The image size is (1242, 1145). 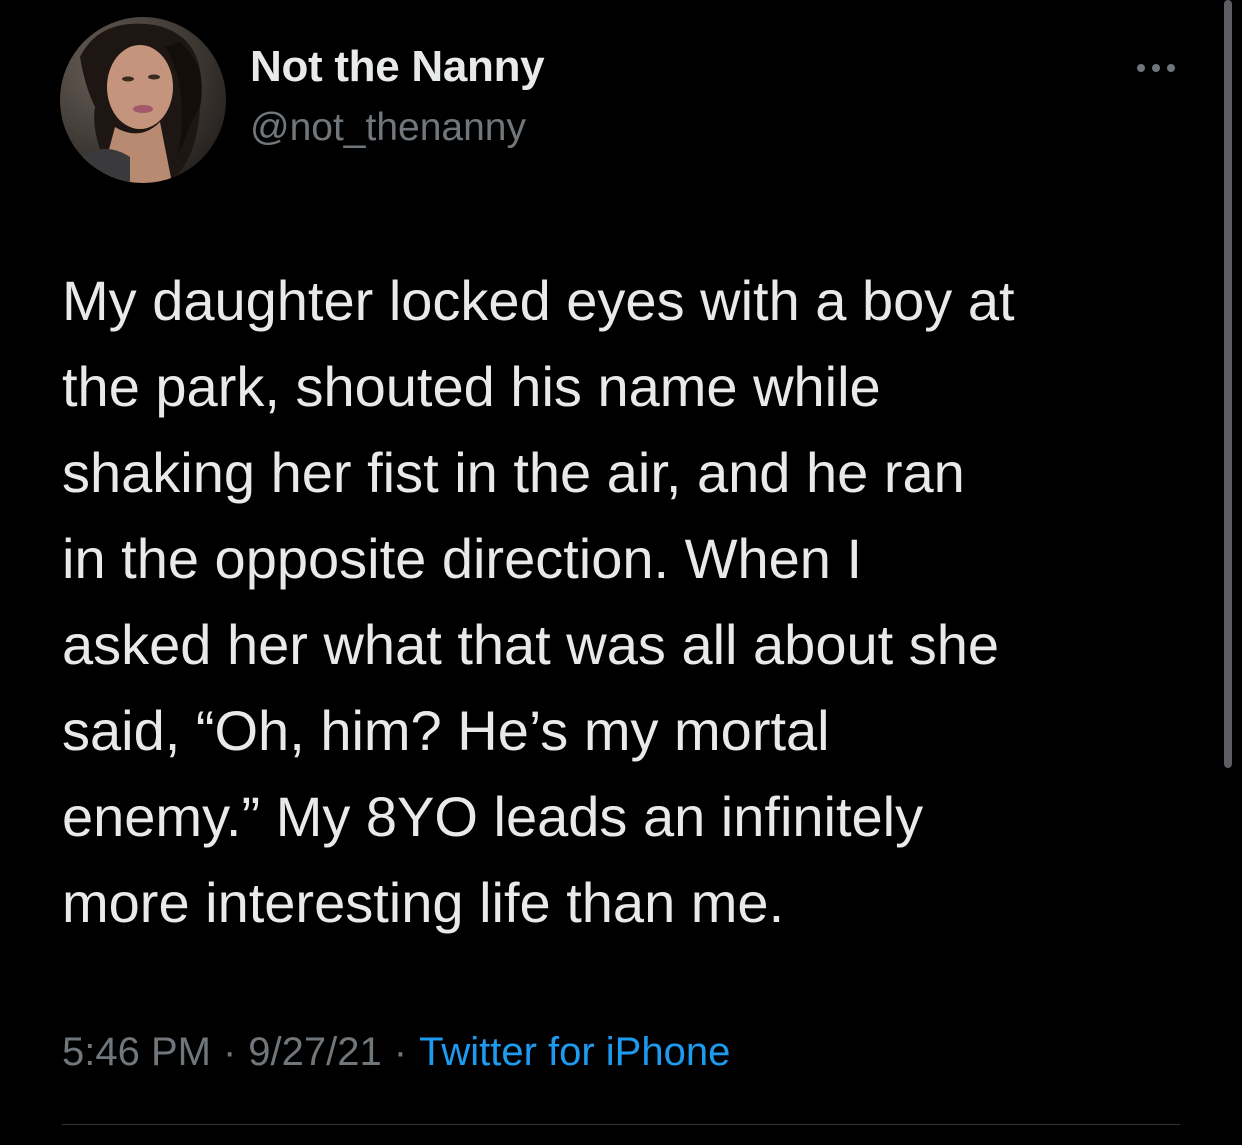 I want to click on scrollbar, so click(x=1228, y=384).